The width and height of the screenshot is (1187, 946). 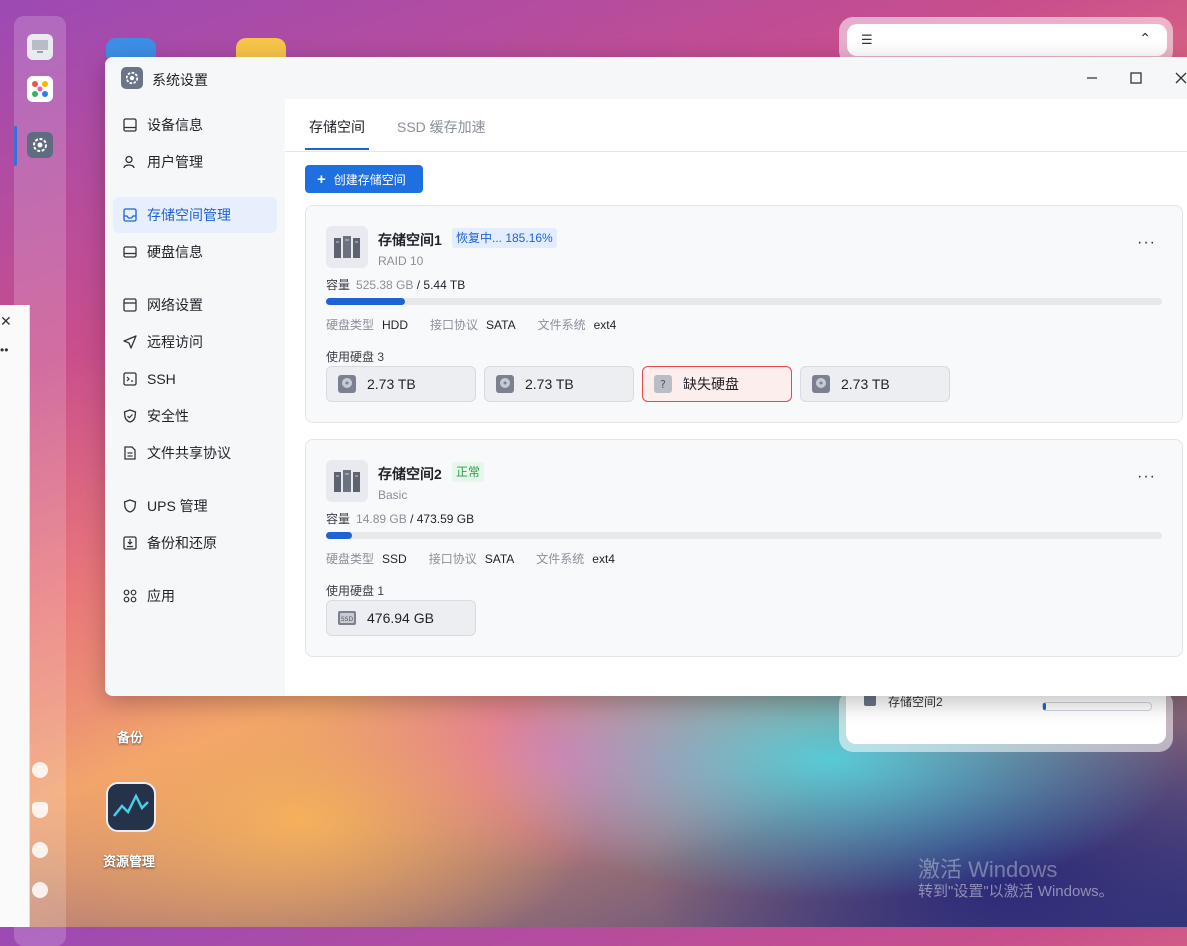 What do you see at coordinates (395, 325) in the screenshot?
I see `disk-type-value: HDD` at bounding box center [395, 325].